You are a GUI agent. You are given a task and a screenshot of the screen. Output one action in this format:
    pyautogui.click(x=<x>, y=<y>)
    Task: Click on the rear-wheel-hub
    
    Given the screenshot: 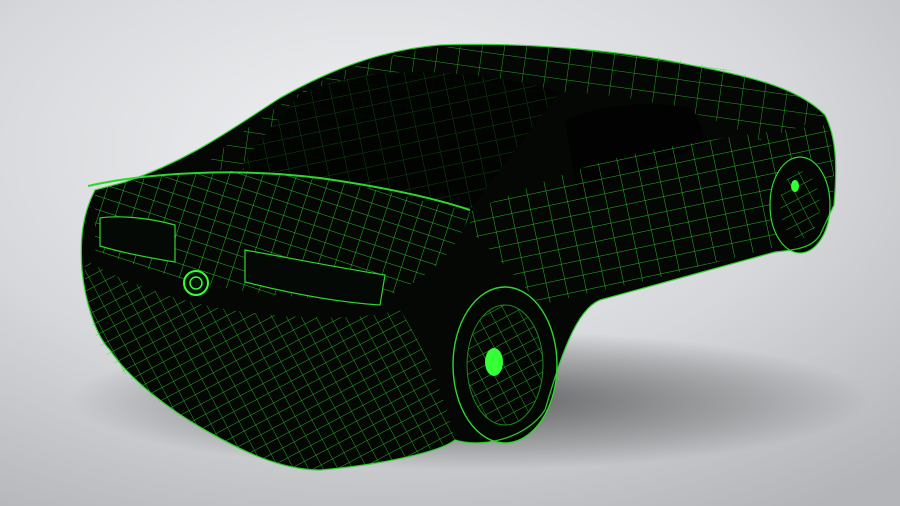 What is the action you would take?
    pyautogui.click(x=494, y=362)
    